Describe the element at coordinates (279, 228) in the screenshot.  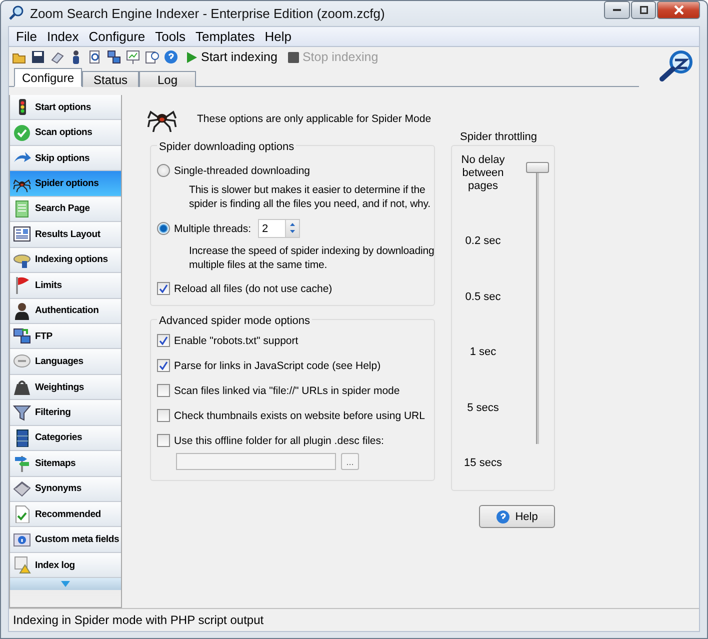
I see `threads-spinner: 2` at that location.